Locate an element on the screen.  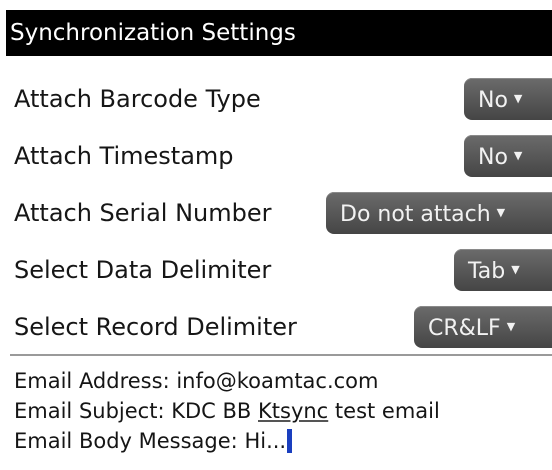
email-body-label: Email Body Message: is located at coordinates (126, 441).